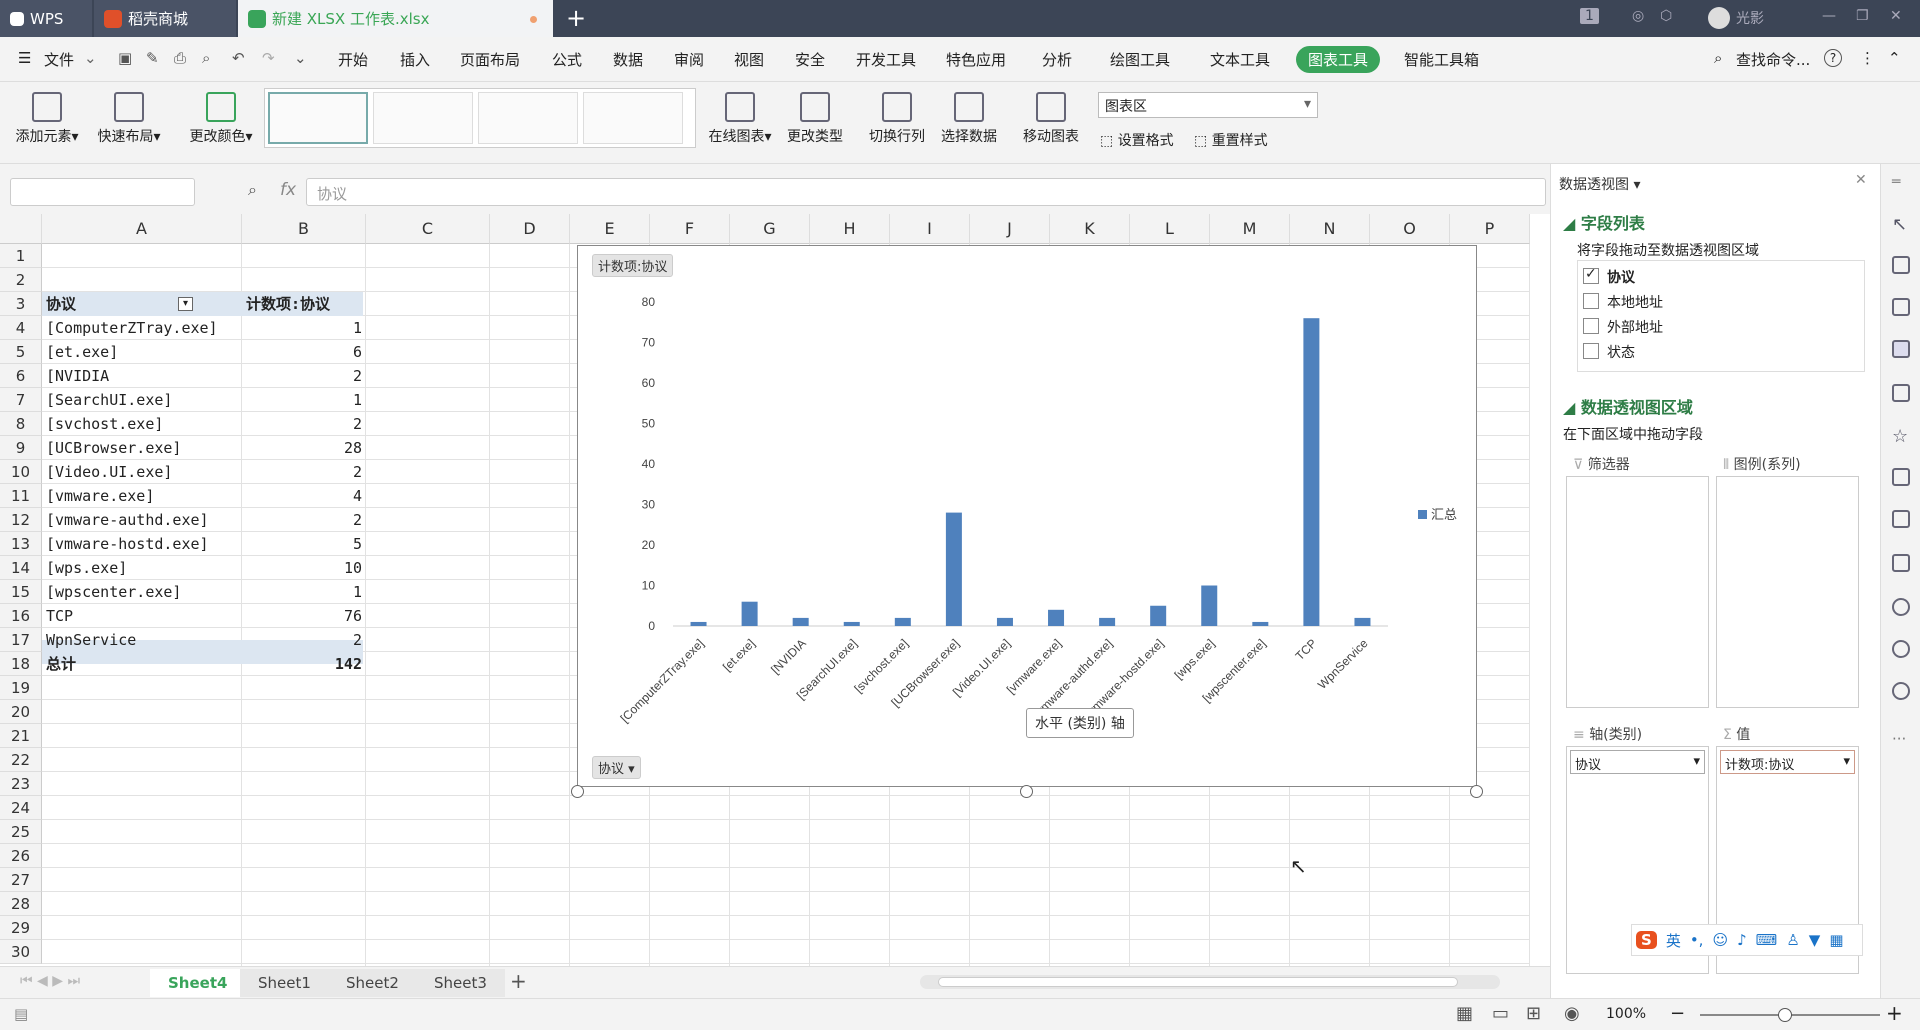 The height and width of the screenshot is (1030, 1920). I want to click on format-painter-icon: ✎, so click(152, 58).